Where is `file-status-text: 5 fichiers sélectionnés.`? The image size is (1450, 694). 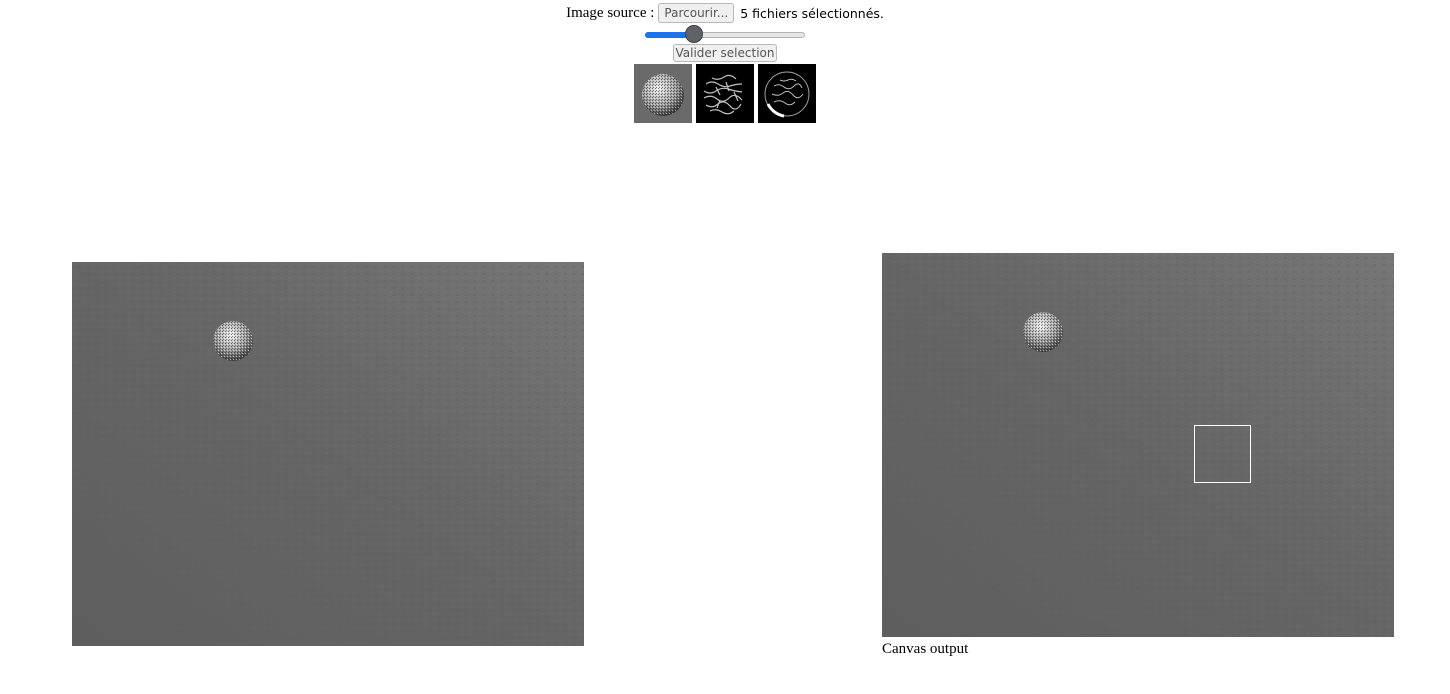 file-status-text: 5 fichiers sélectionnés. is located at coordinates (812, 13).